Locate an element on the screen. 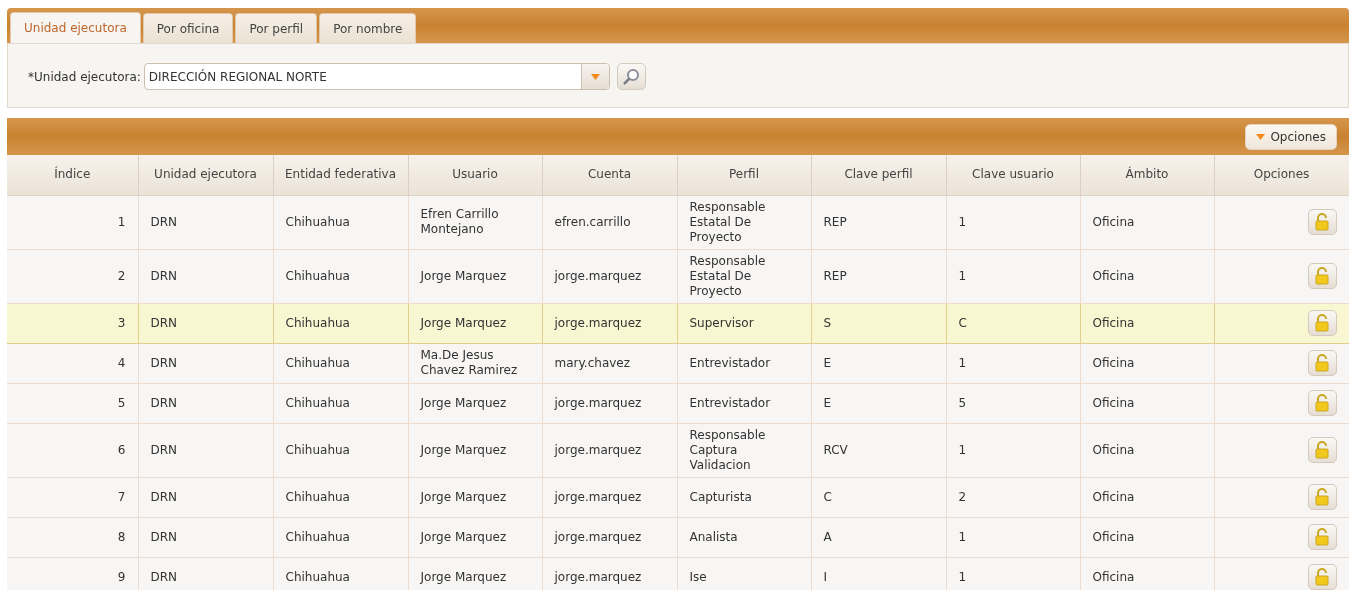 The width and height of the screenshot is (1349, 590). caret-icon is located at coordinates (1261, 136).